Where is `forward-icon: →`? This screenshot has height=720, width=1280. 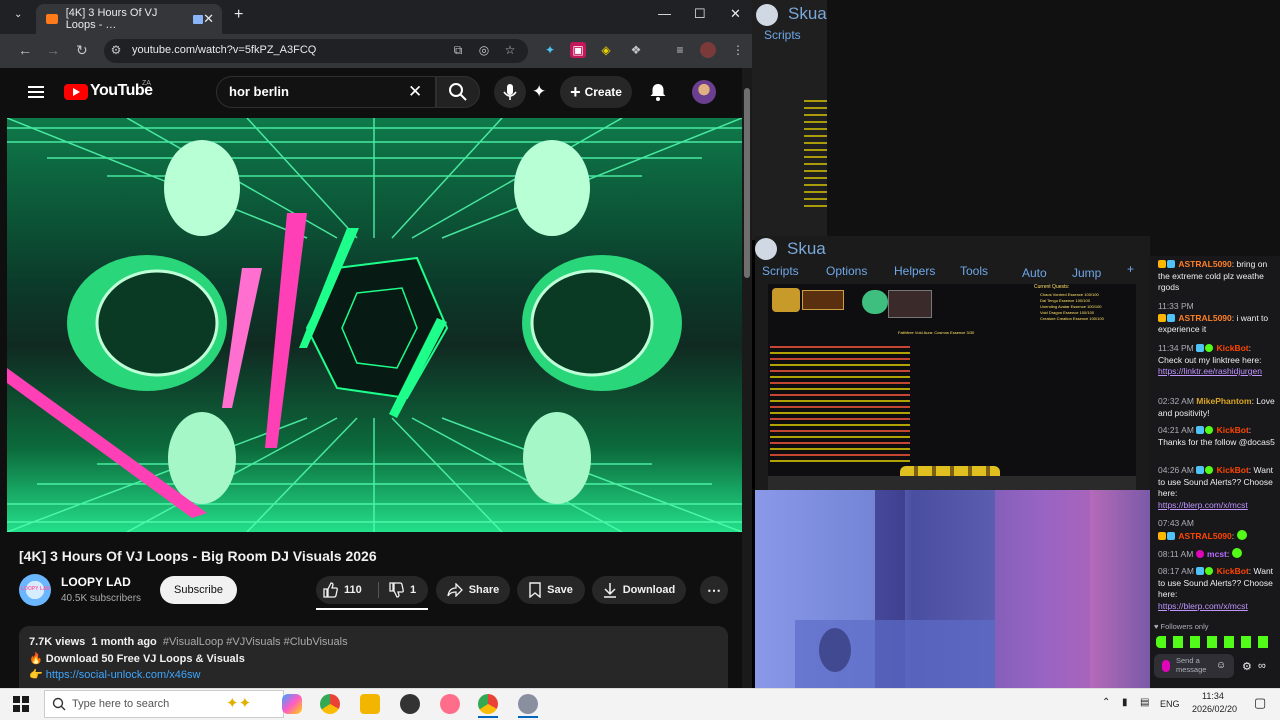
forward-icon: → is located at coordinates (53, 50).